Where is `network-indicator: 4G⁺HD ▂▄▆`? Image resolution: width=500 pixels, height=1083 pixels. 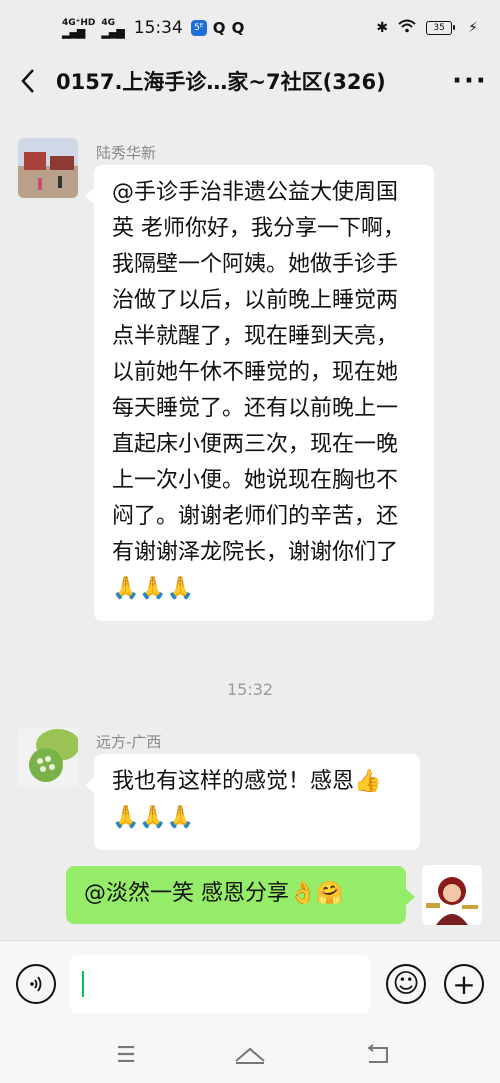 network-indicator: 4G⁺HD ▂▄▆ is located at coordinates (78, 29).